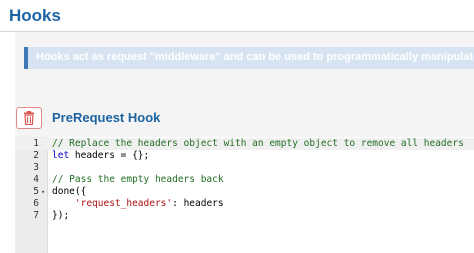 Image resolution: width=474 pixels, height=253 pixels. Describe the element at coordinates (244, 192) in the screenshot. I see `code-line: 5 ▾ done({` at that location.